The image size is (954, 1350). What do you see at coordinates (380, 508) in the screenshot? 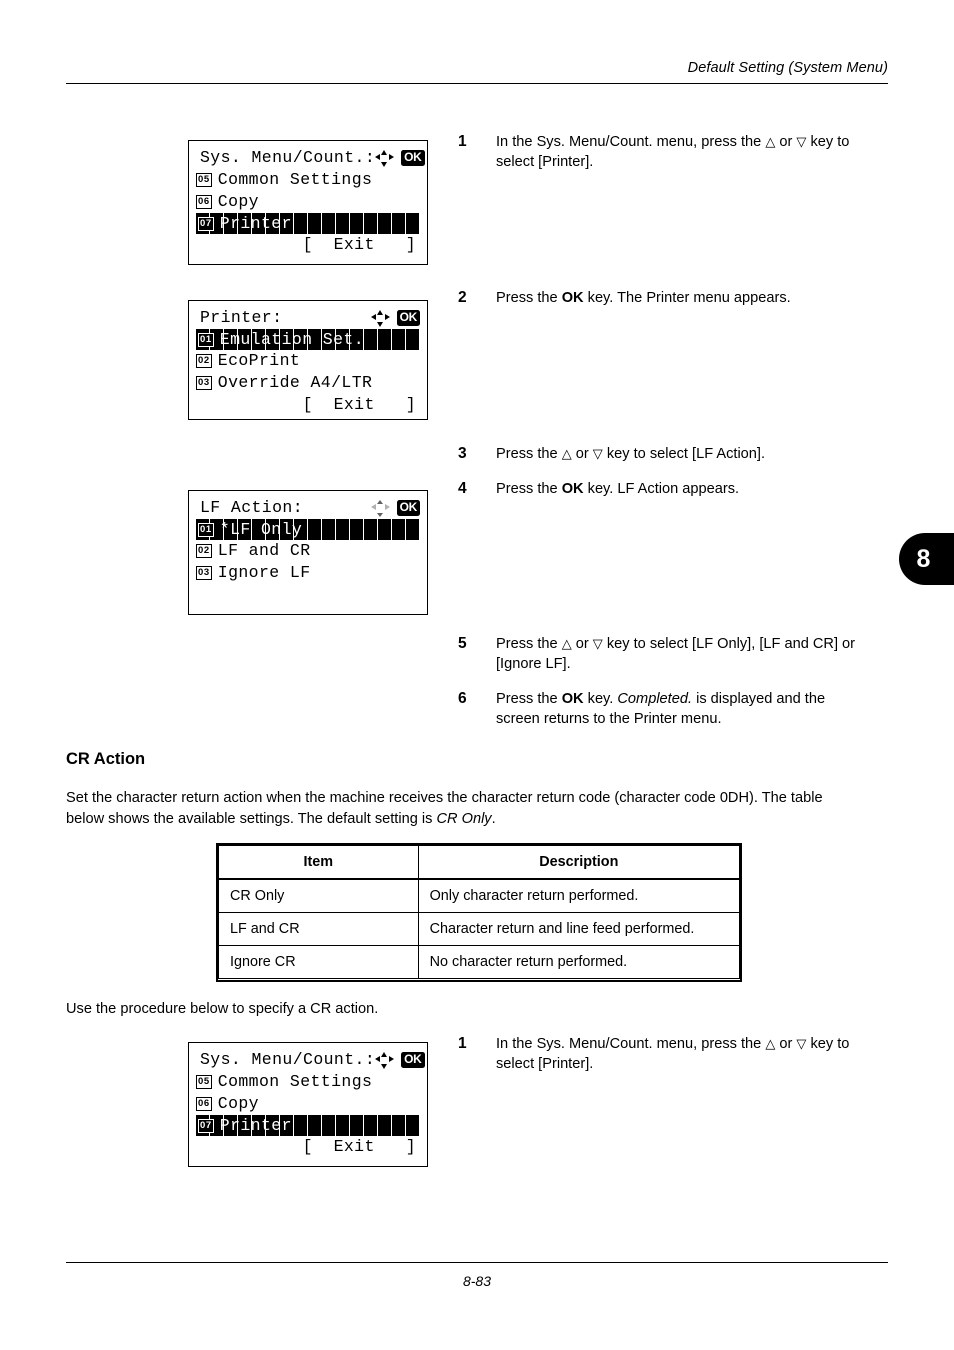
I see `up-down-arrow-icon` at bounding box center [380, 508].